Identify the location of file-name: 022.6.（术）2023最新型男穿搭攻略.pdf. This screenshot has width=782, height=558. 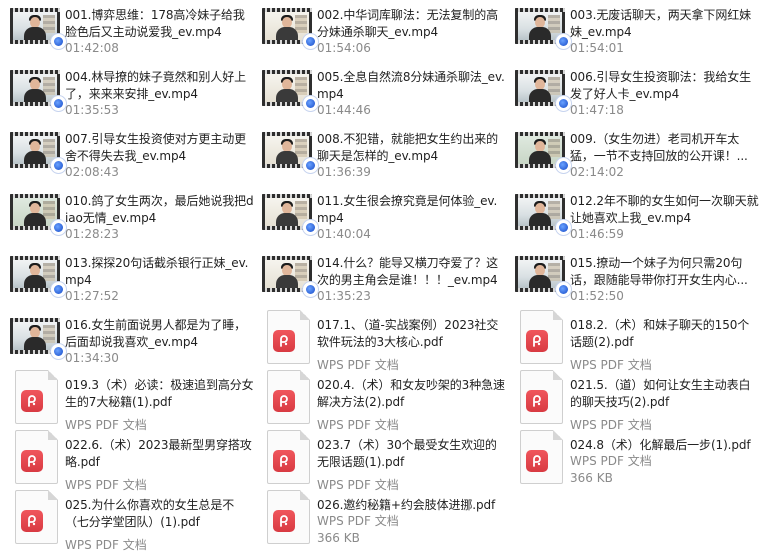
(158, 453).